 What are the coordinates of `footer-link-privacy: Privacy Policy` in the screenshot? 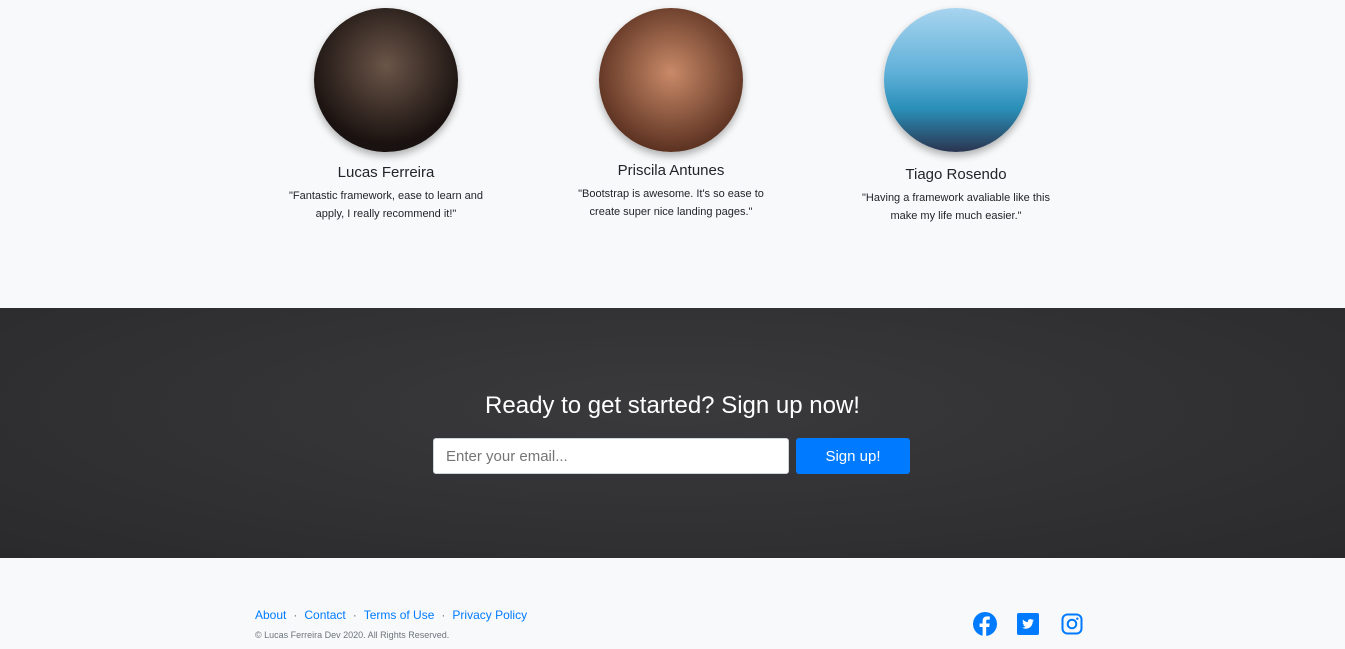 It's located at (489, 615).